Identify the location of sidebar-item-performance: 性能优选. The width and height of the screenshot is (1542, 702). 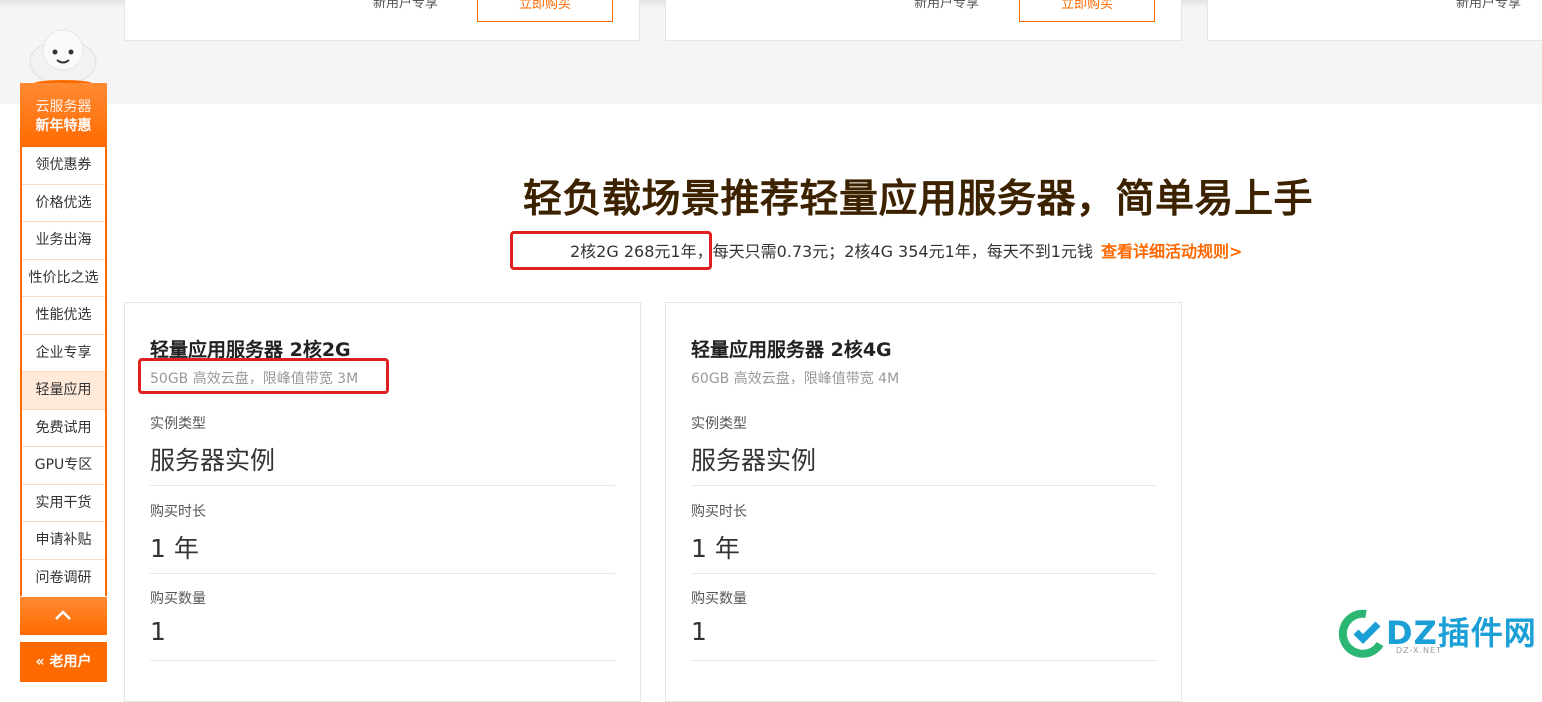
(63, 316).